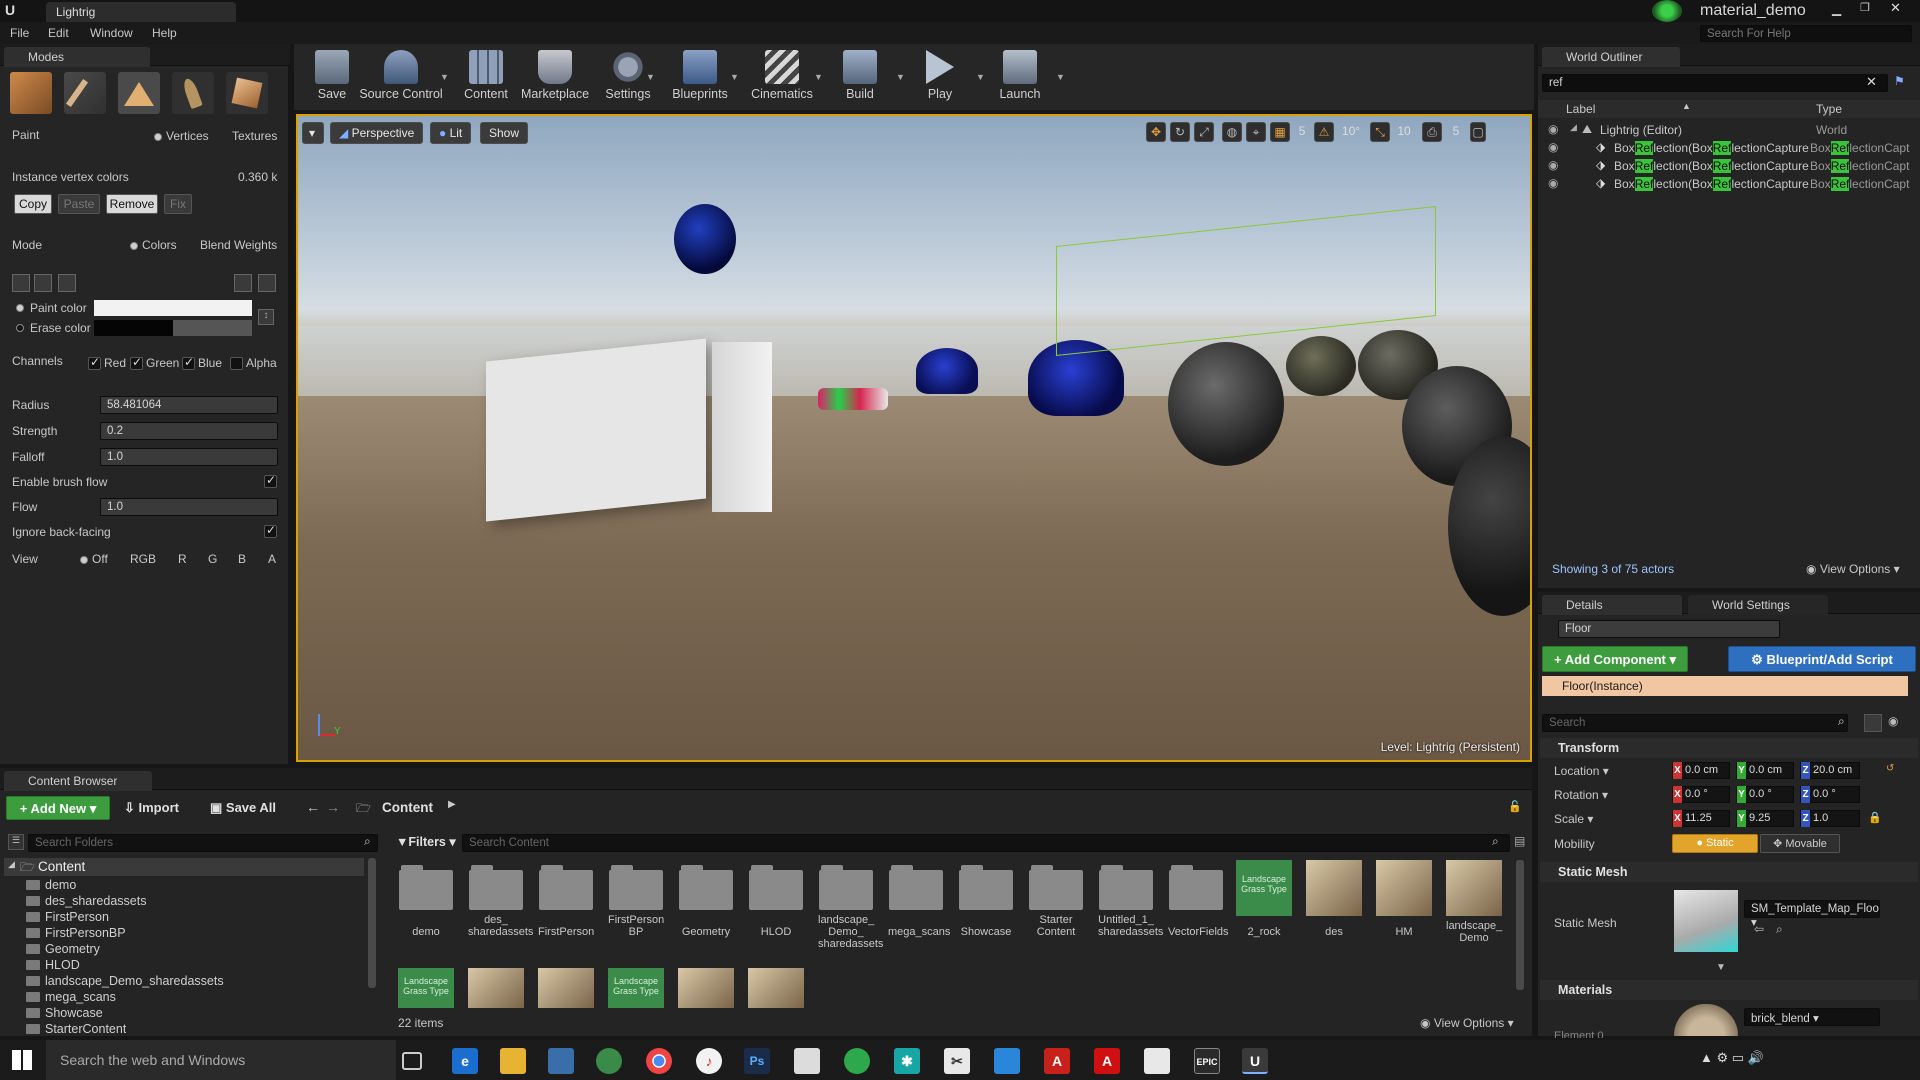 Image resolution: width=1920 pixels, height=1080 pixels. I want to click on world-settings-tab: World Settings, so click(1758, 605).